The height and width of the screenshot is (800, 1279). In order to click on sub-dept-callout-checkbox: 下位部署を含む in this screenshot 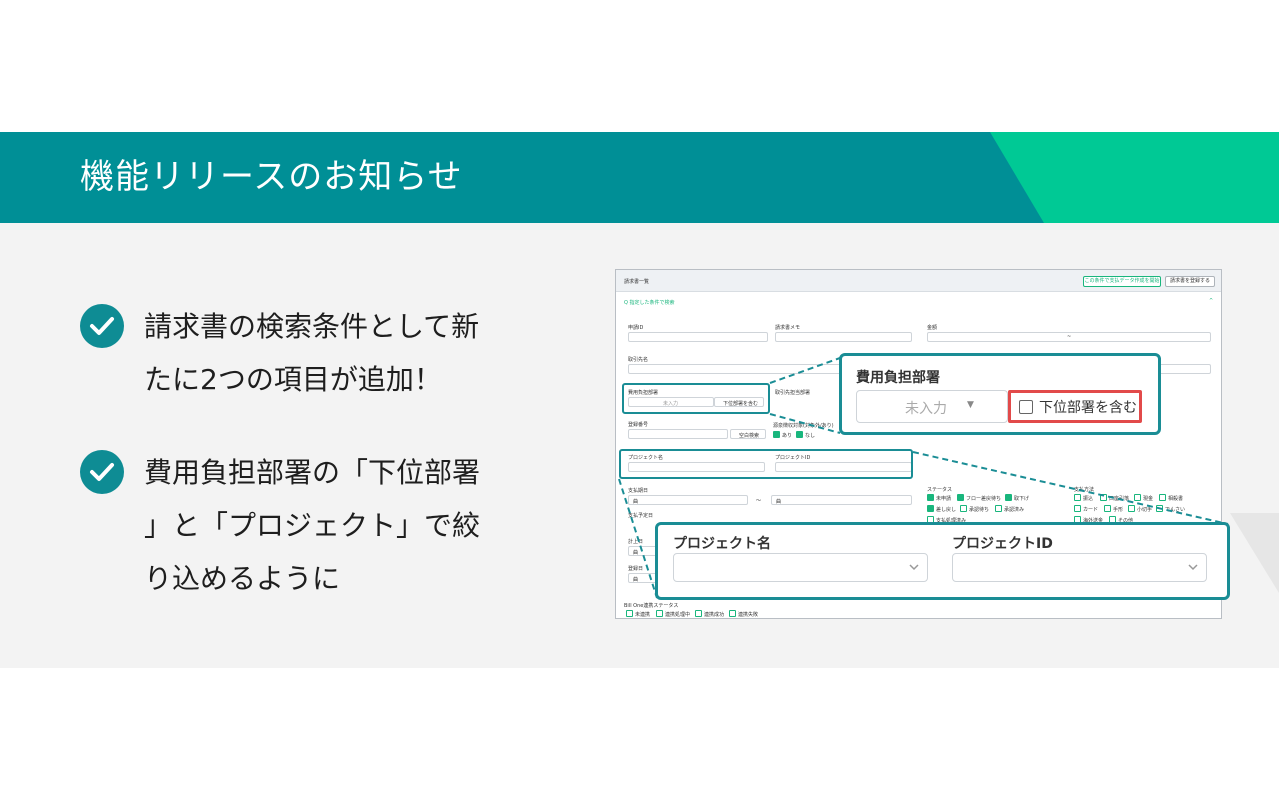, I will do `click(1075, 406)`.